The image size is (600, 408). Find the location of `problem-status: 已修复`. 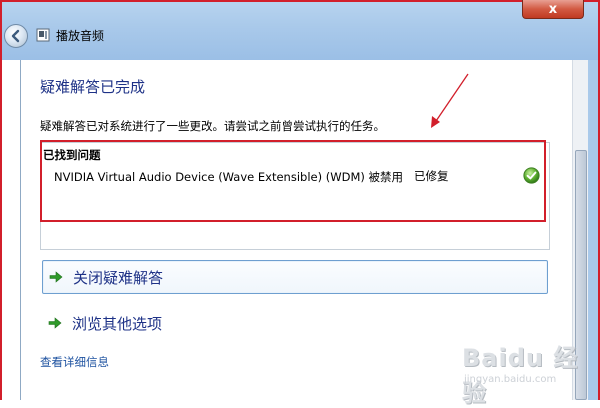

problem-status: 已修复 is located at coordinates (431, 176).